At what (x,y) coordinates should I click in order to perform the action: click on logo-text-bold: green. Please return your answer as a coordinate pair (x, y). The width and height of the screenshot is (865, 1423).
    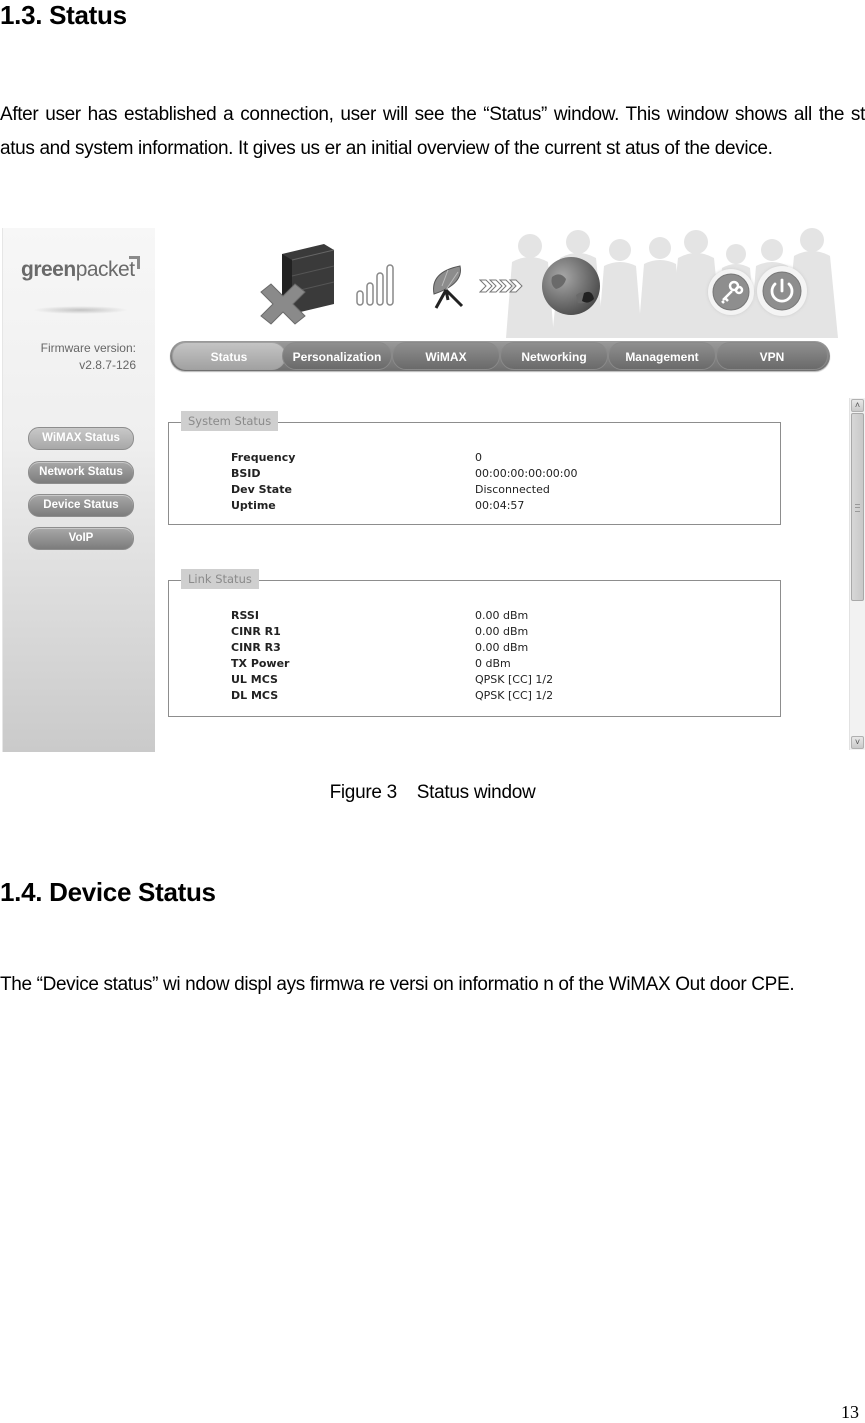
    Looking at the image, I should click on (48, 269).